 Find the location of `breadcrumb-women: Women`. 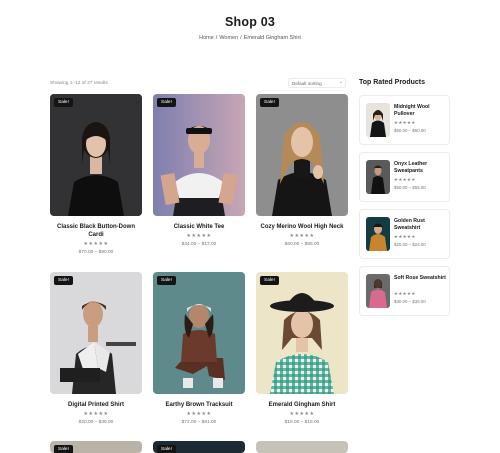

breadcrumb-women: Women is located at coordinates (228, 38).